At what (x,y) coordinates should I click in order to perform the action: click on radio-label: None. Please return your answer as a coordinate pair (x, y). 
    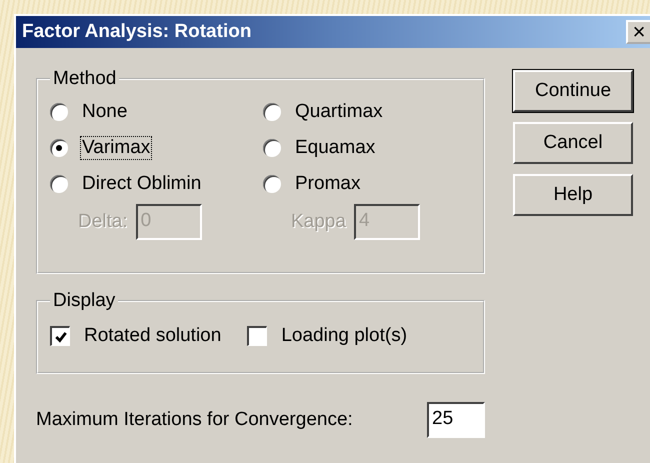
    Looking at the image, I should click on (105, 112).